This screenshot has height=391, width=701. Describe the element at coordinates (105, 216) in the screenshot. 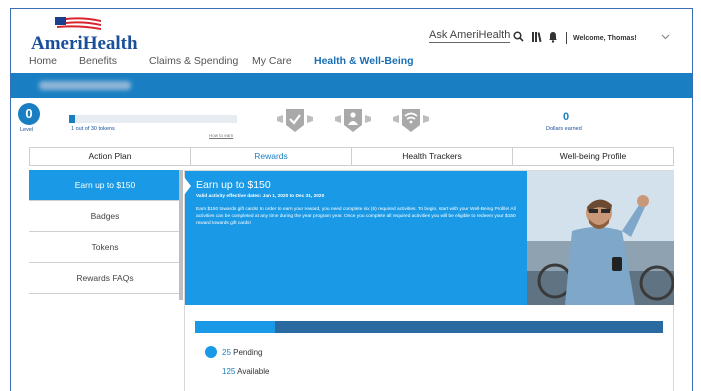

I see `sidebar-item-badges: Badges` at that location.